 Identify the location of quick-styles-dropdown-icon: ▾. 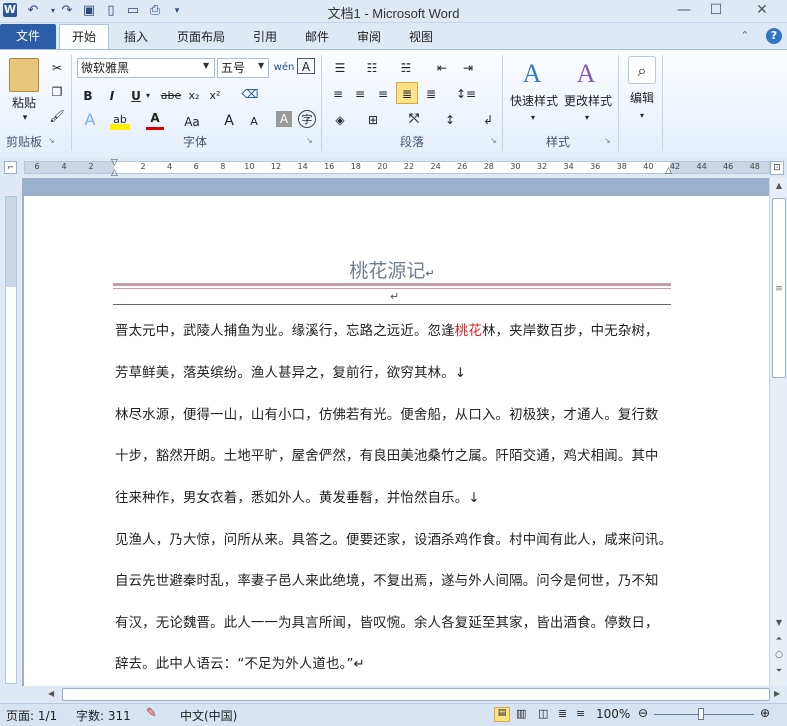
(533, 118).